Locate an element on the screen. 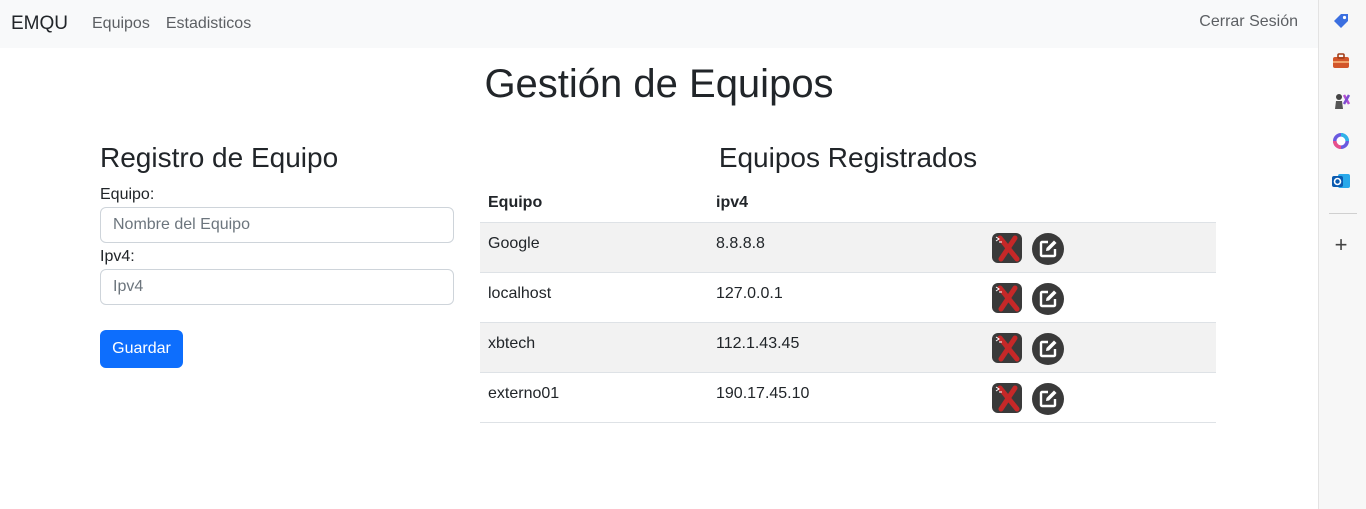 This screenshot has height=509, width=1366. equipo-label: Equipo: is located at coordinates (127, 194).